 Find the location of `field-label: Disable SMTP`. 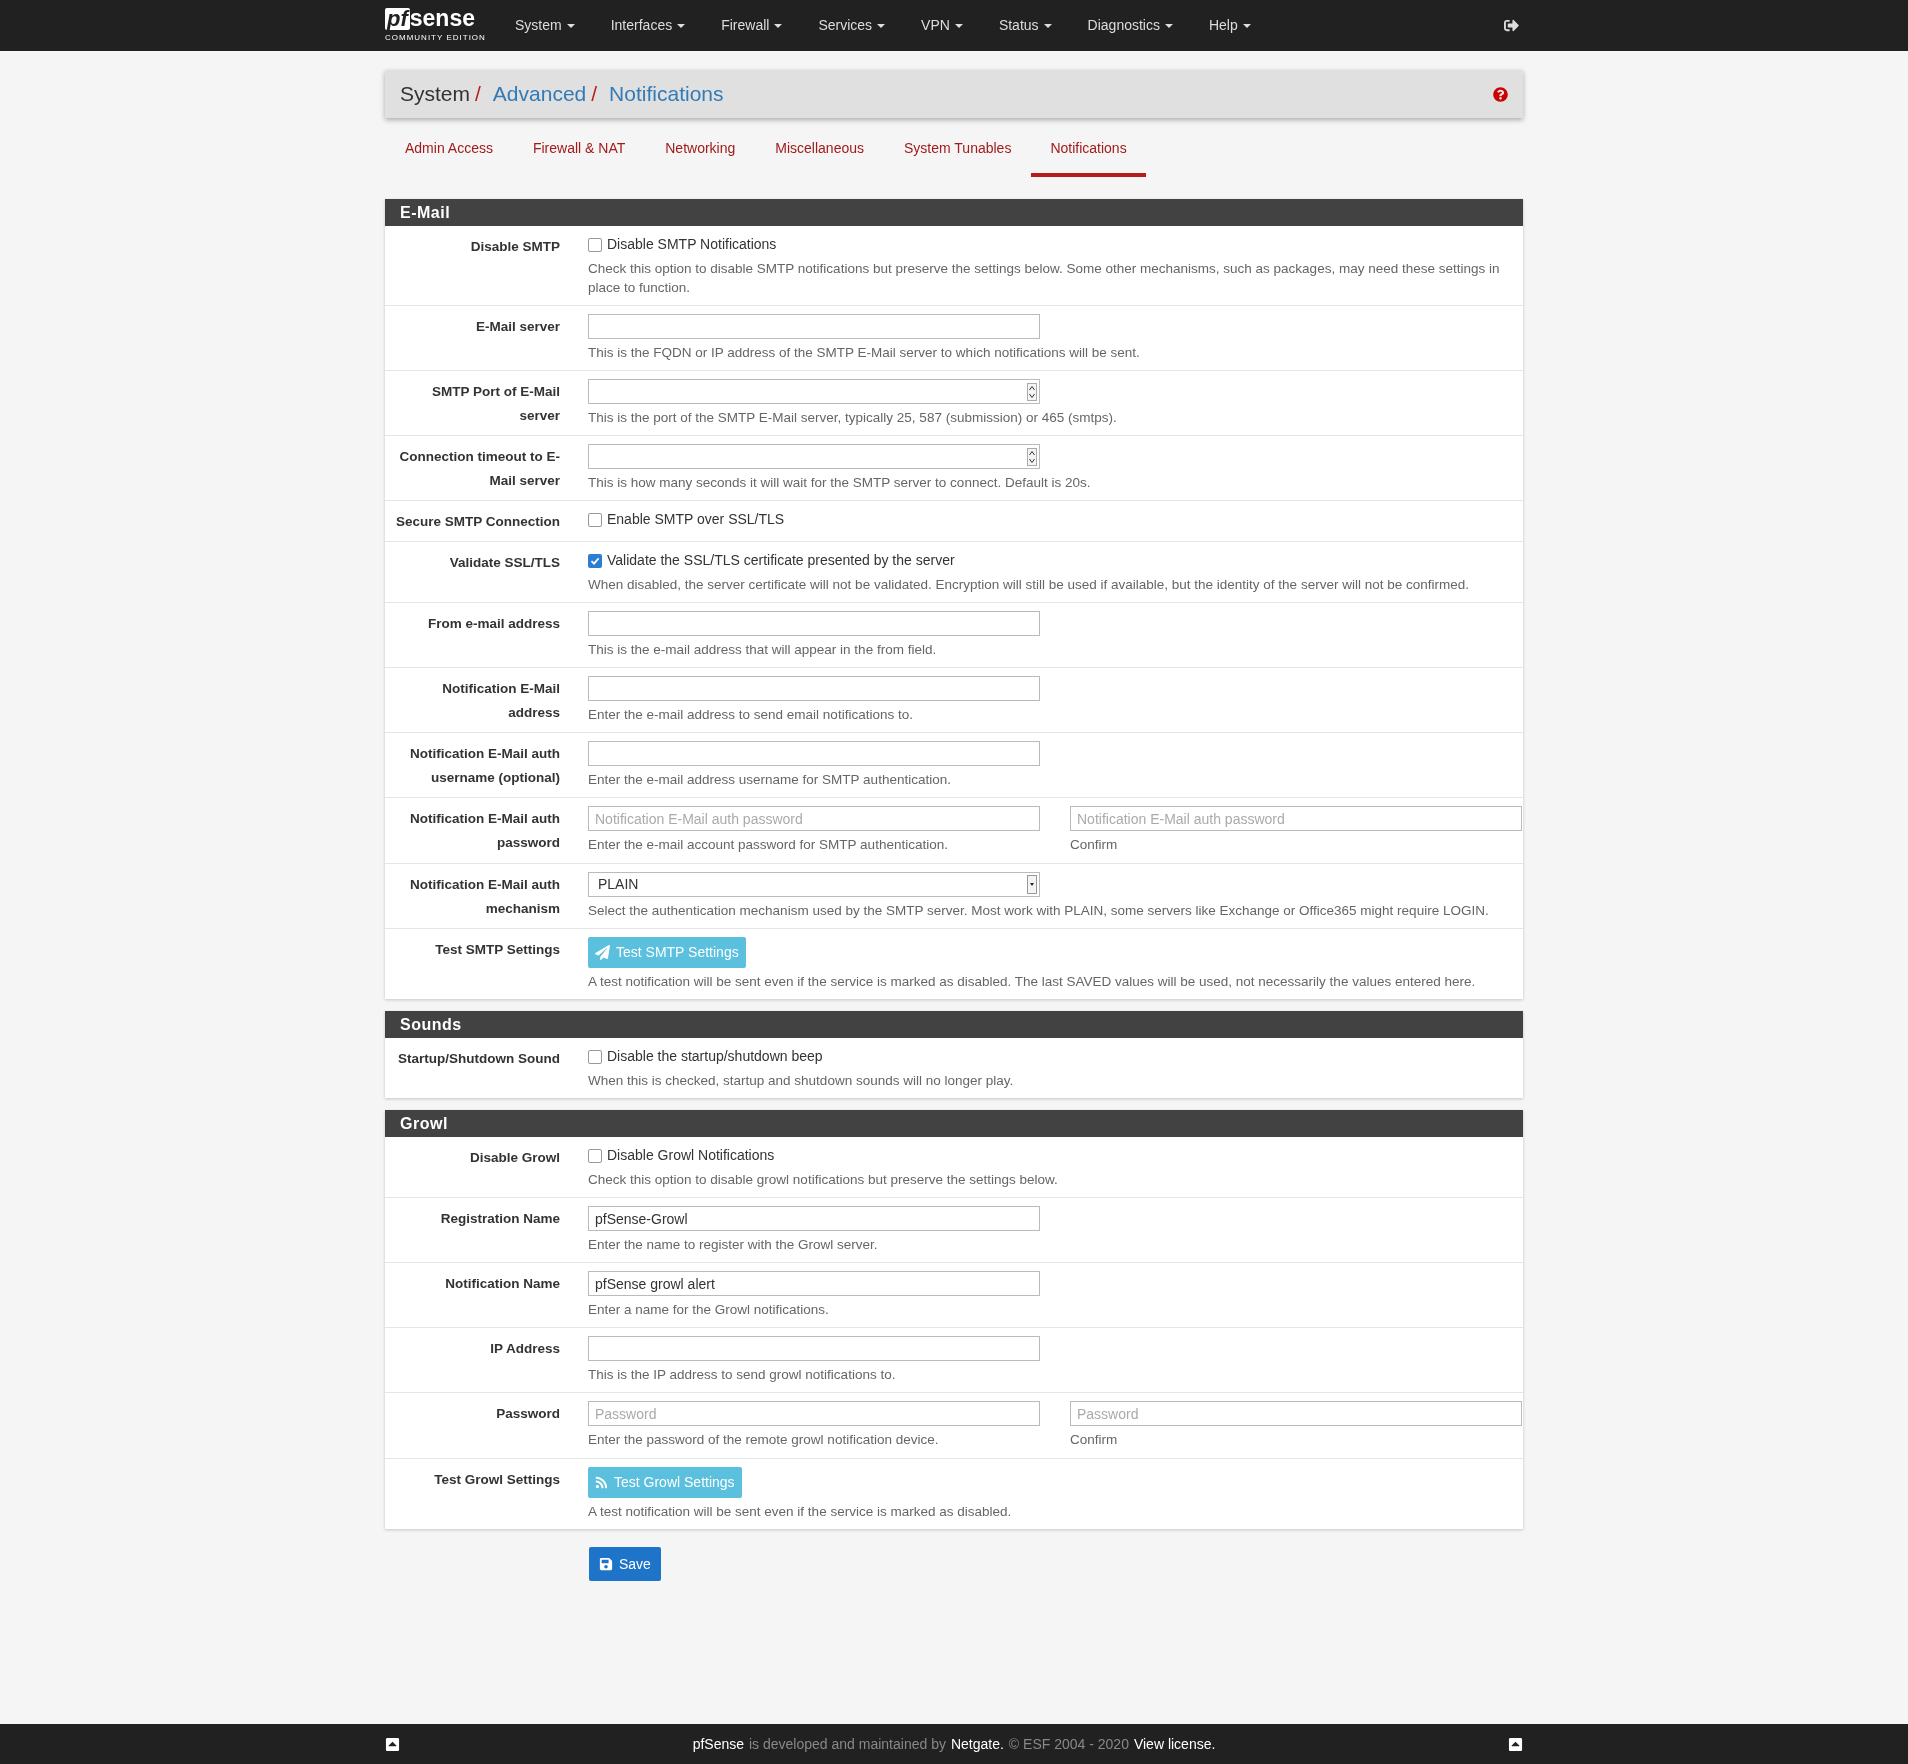

field-label: Disable SMTP is located at coordinates (515, 246).